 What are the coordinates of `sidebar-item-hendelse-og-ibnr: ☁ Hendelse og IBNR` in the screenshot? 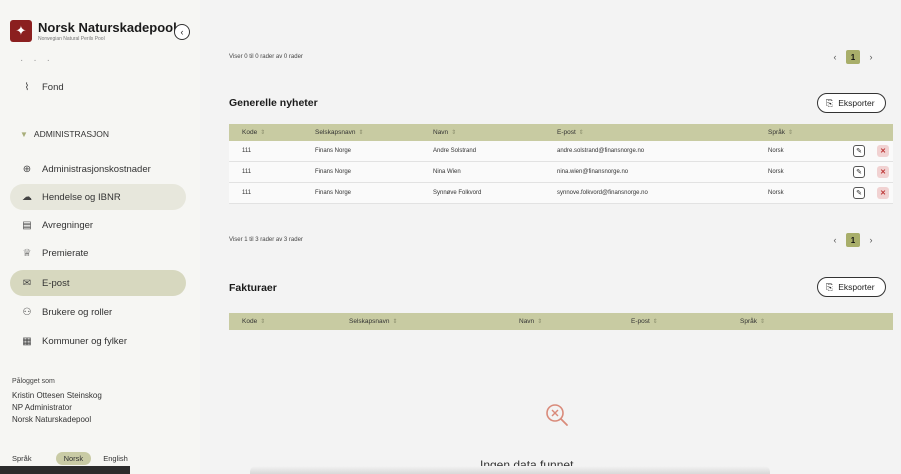 It's located at (98, 197).